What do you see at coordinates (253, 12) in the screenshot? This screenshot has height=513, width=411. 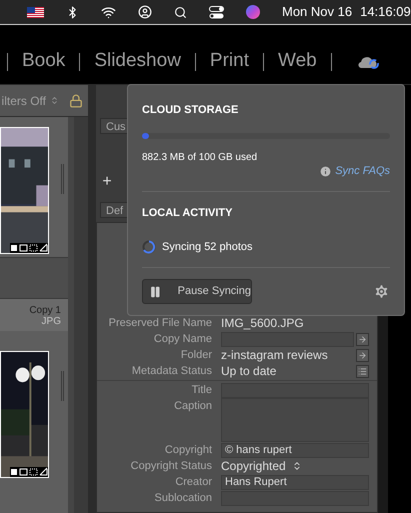 I see `assistant-icon` at bounding box center [253, 12].